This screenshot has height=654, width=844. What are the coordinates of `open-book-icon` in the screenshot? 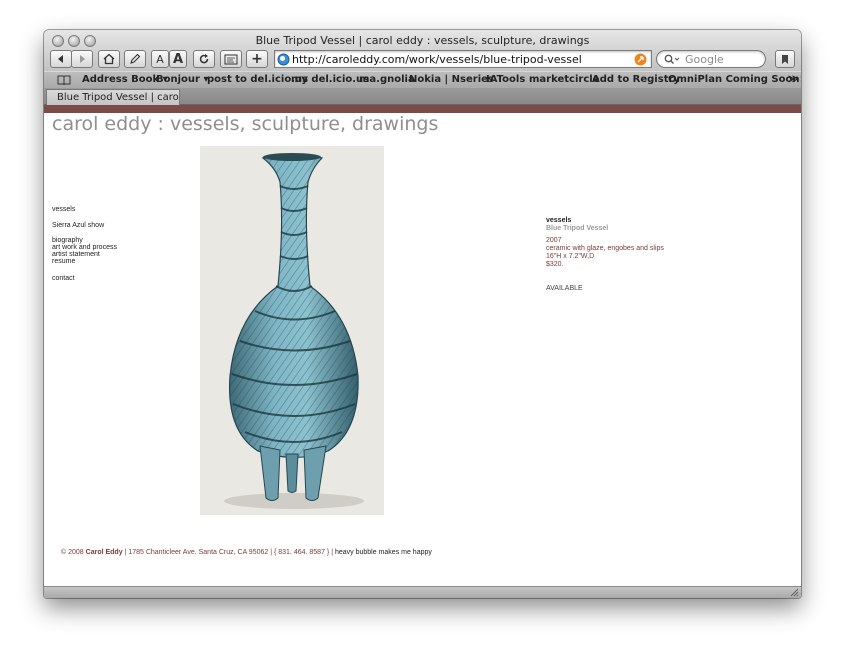 It's located at (64, 80).